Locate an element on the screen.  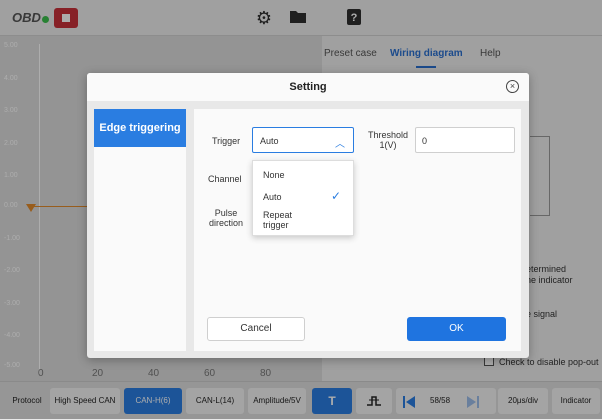
threshold-input: 0 is located at coordinates (465, 140).